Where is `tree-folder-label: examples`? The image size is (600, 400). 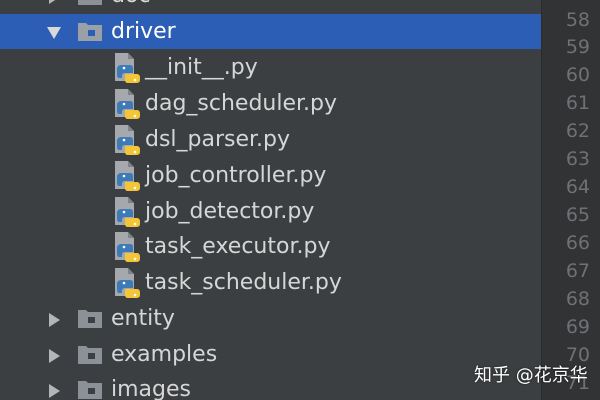 tree-folder-label: examples is located at coordinates (164, 354).